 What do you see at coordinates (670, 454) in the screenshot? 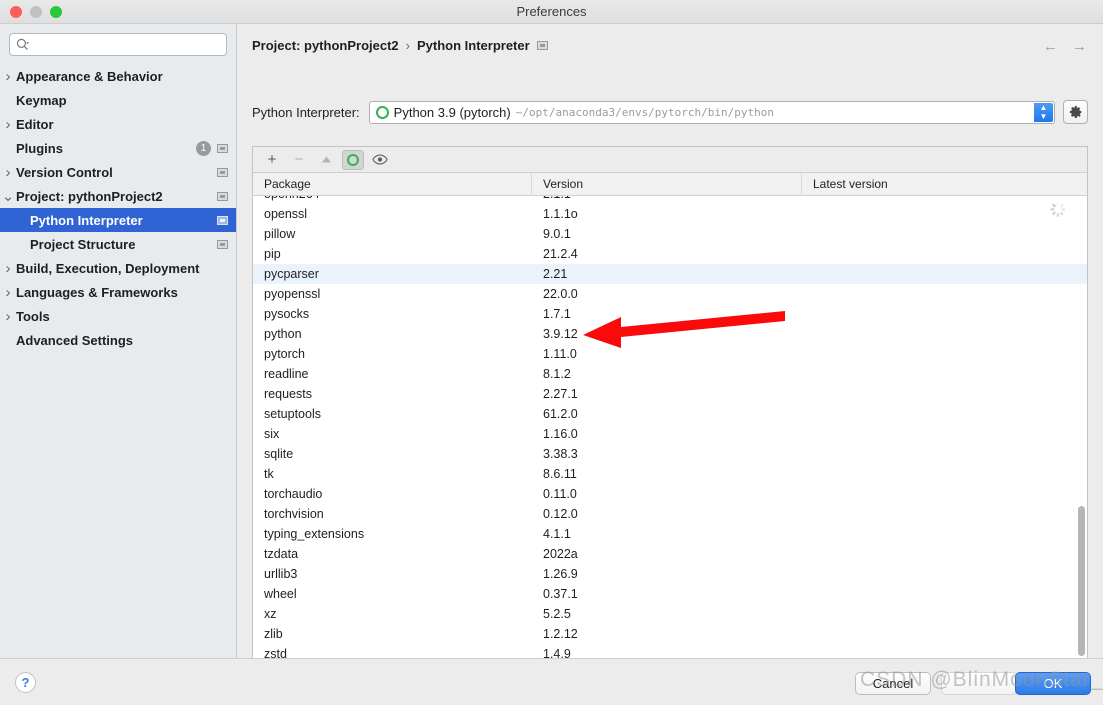
I see `table-row: sqlite 3.38.3` at bounding box center [670, 454].